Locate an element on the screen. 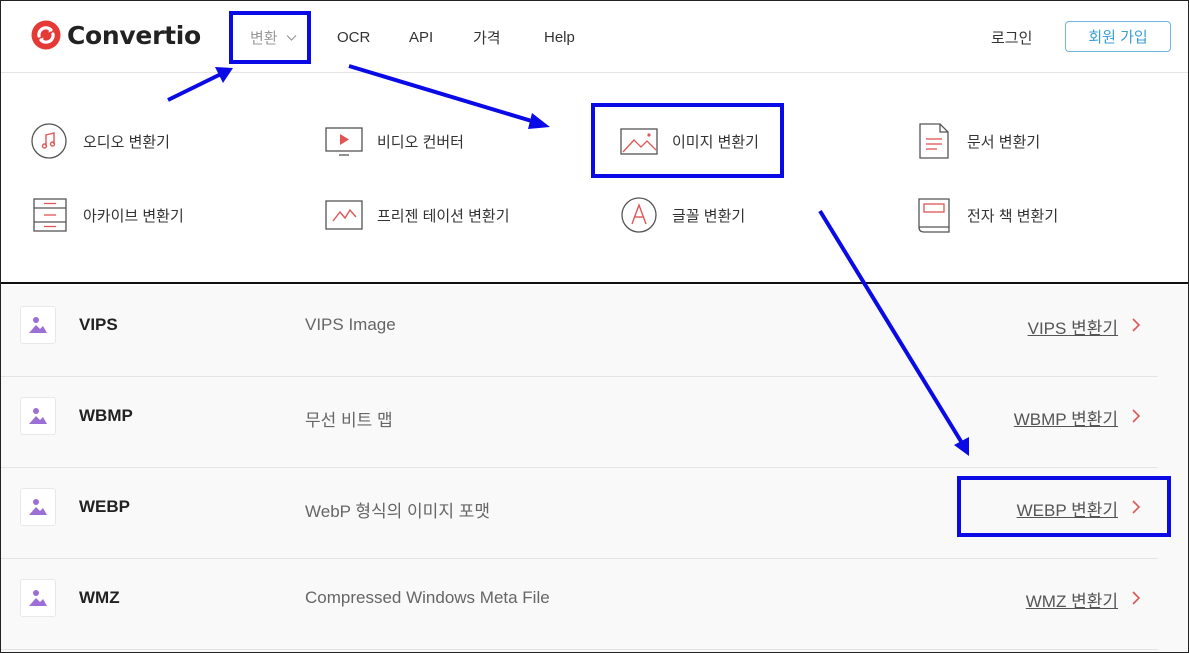 This screenshot has width=1189, height=653. top-header: Convertio 변환 OCR API 가격 Help 로그인 회원 가입 is located at coordinates (594, 37).